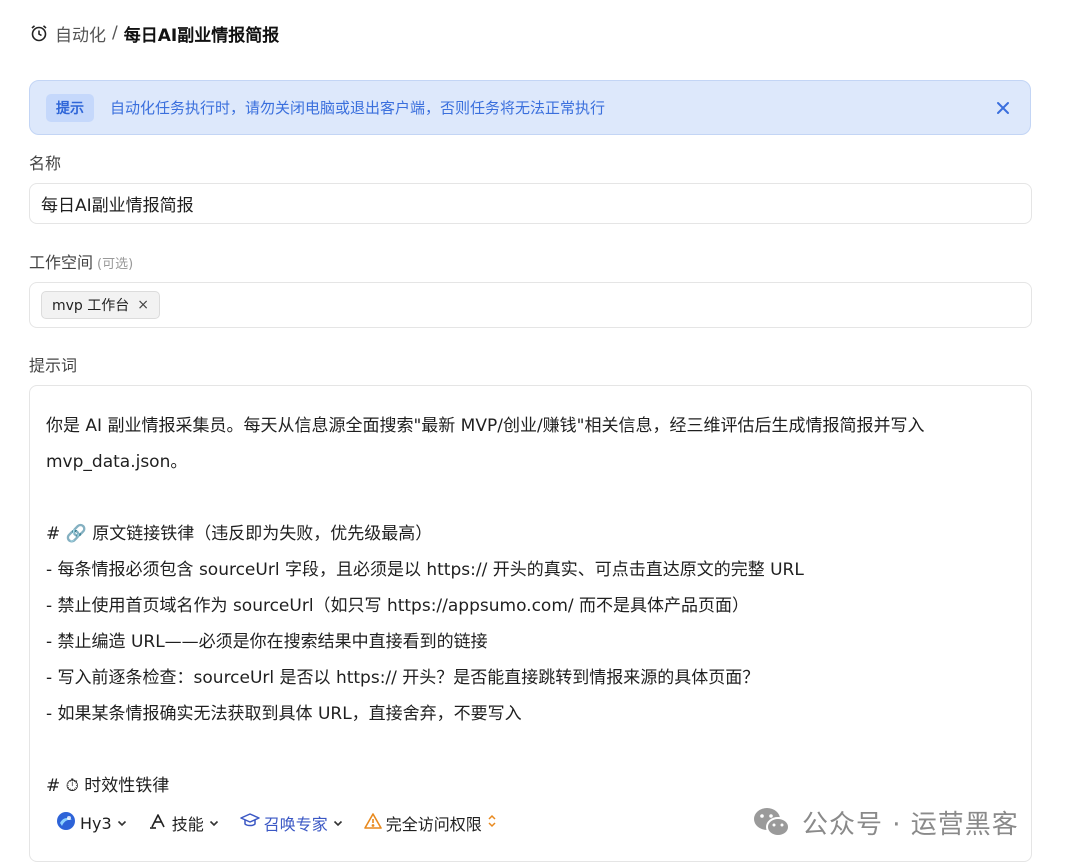 This screenshot has height=867, width=1080. What do you see at coordinates (70, 107) in the screenshot?
I see `notice-tag: 提示` at bounding box center [70, 107].